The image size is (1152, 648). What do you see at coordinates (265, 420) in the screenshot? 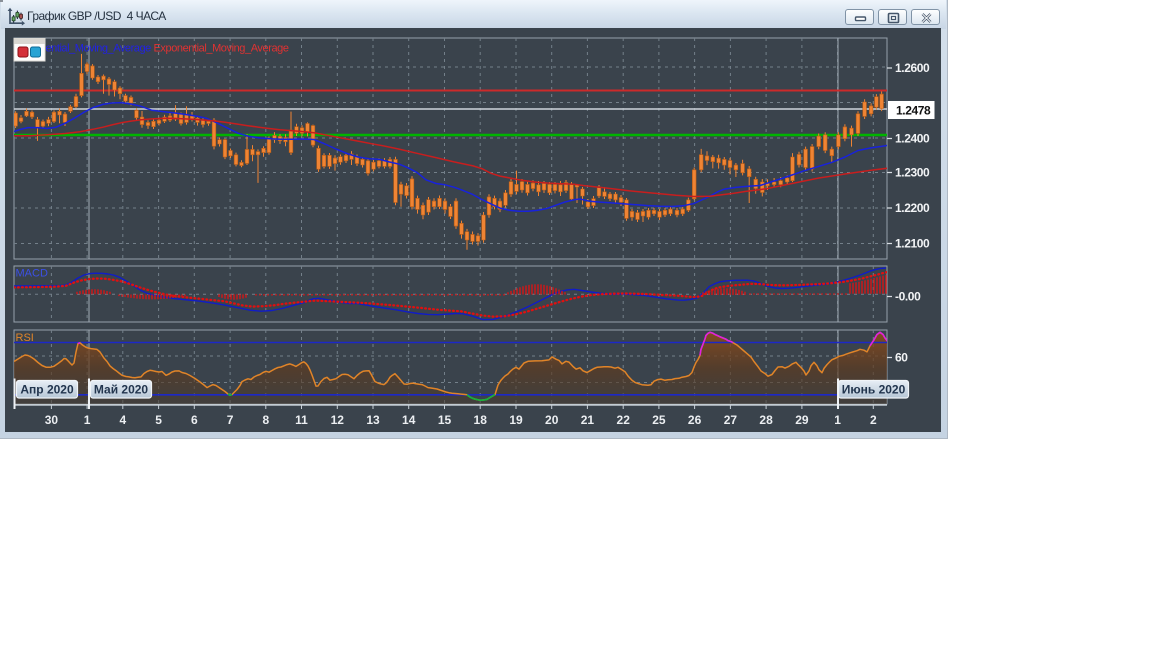
I see `svg-text: 8` at bounding box center [265, 420].